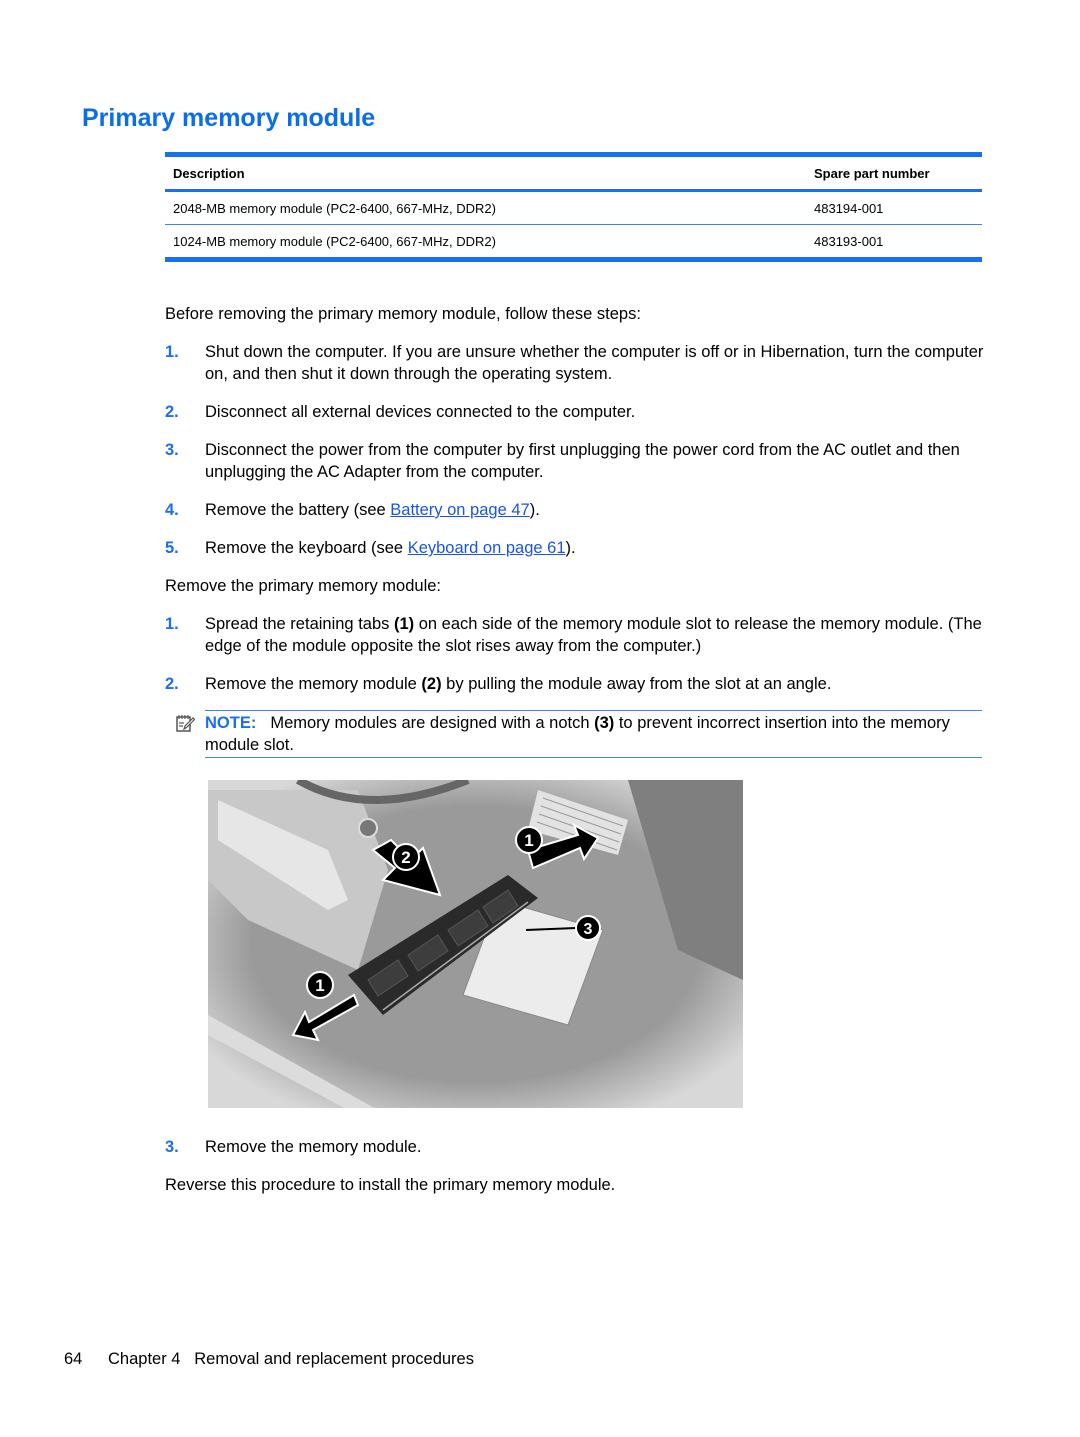 This screenshot has height=1437, width=1080. What do you see at coordinates (209, 173) in the screenshot?
I see `column-header-description: Description` at bounding box center [209, 173].